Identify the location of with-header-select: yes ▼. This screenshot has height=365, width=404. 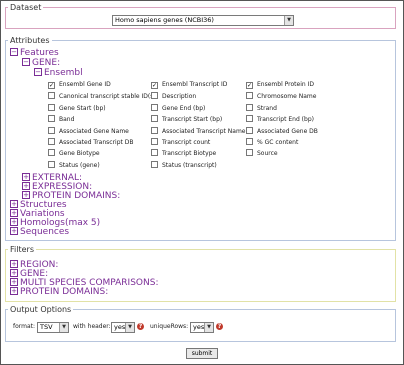
(123, 327).